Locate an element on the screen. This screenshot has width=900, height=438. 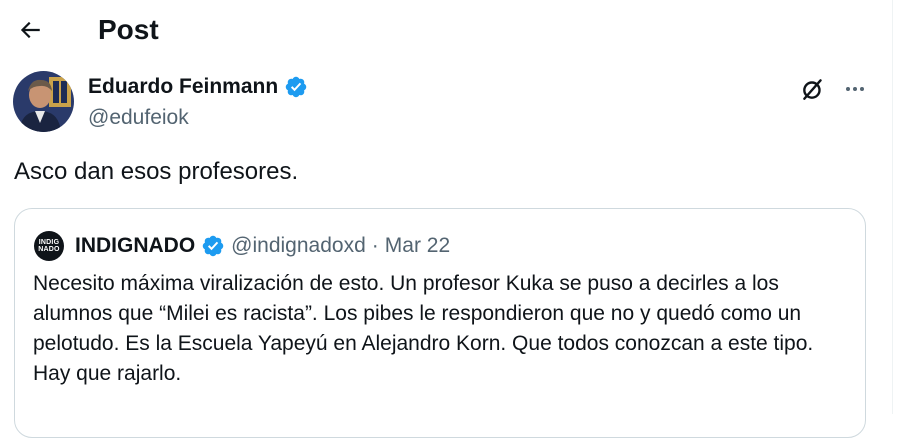
arrow-left-icon is located at coordinates (30, 30).